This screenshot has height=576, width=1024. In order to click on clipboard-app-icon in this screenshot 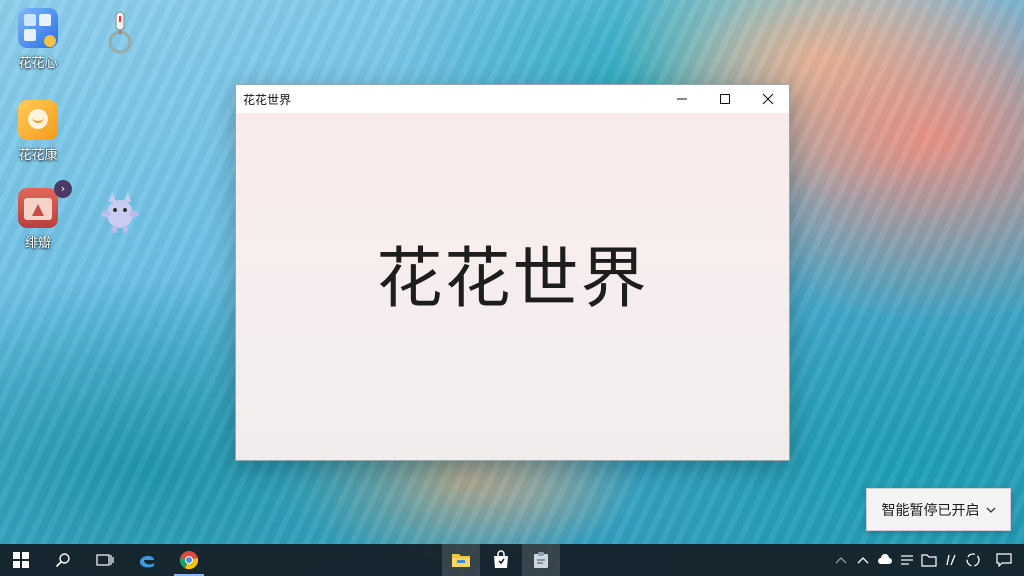, I will do `click(541, 560)`.